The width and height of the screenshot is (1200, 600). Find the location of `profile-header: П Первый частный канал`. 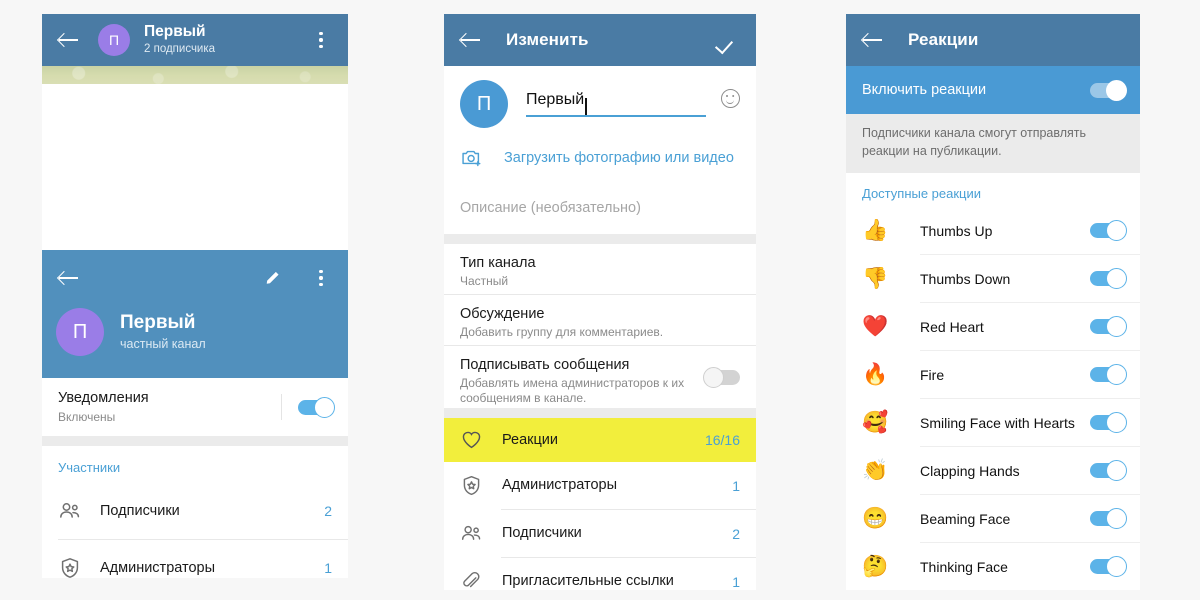

profile-header: П Первый частный канал is located at coordinates (195, 314).